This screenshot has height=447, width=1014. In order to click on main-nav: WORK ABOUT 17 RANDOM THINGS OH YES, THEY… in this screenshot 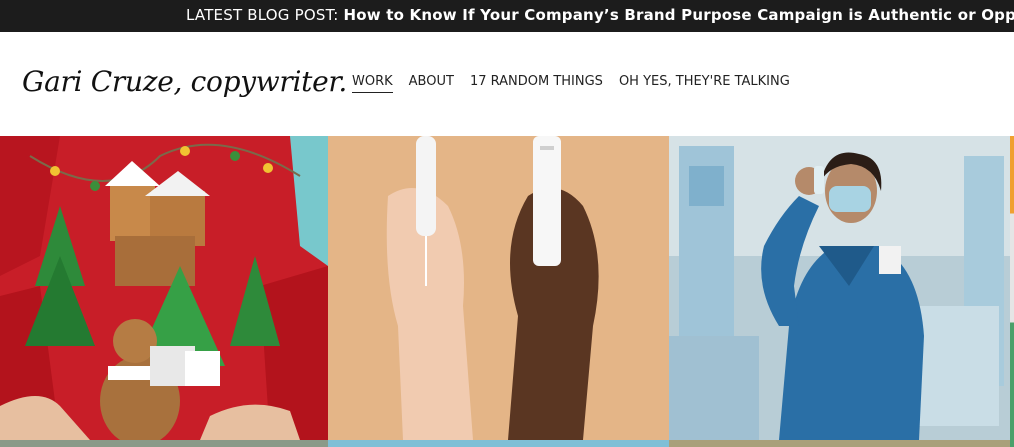, I will do `click(571, 83)`.